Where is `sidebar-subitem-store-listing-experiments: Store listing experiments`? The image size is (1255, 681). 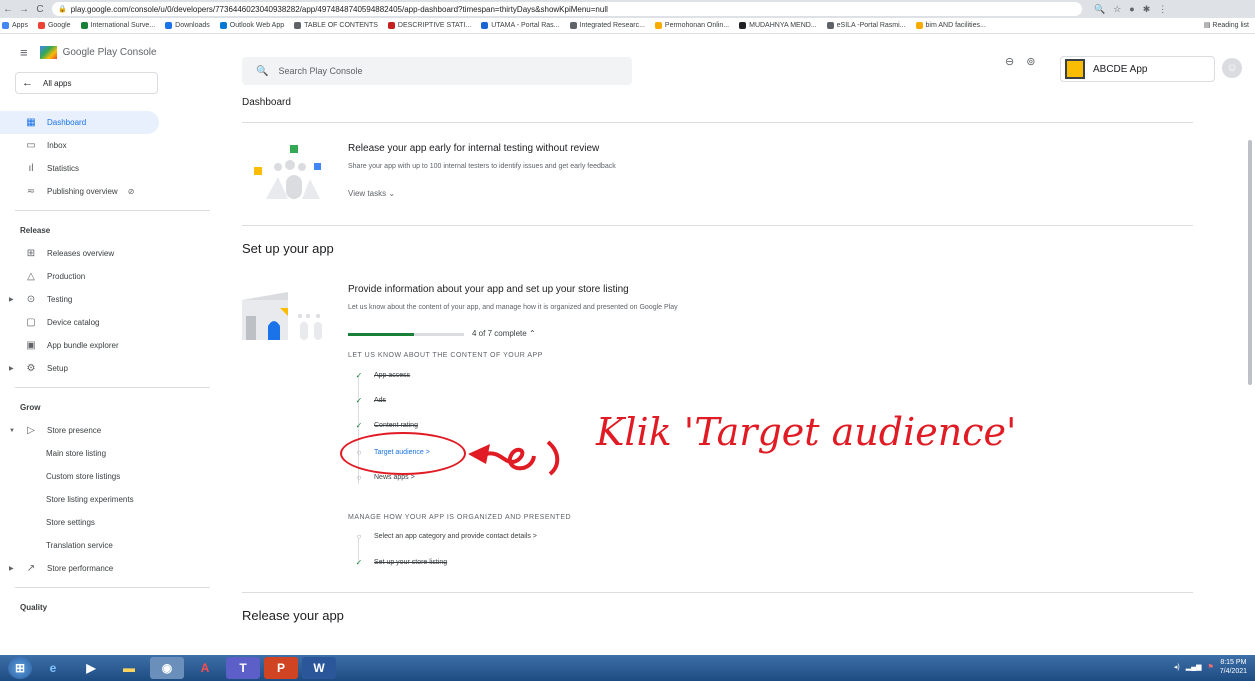 sidebar-subitem-store-listing-experiments: Store listing experiments is located at coordinates (111, 499).